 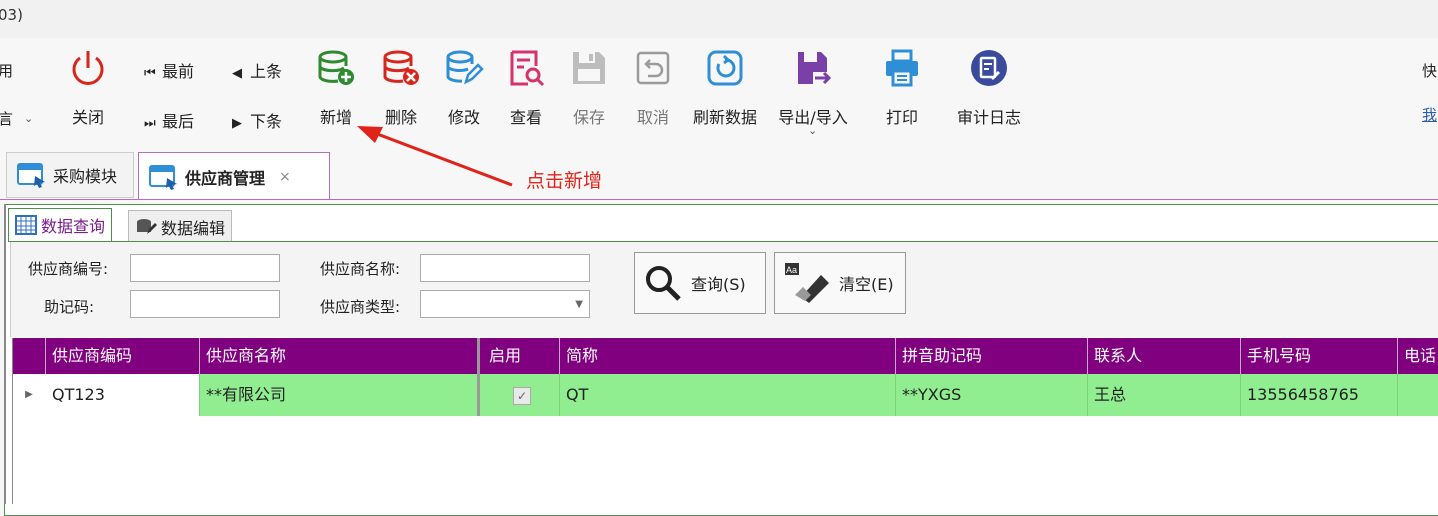 I want to click on grid-header: 供应商编码 供应商名称 启用 简称 拼音助记码 联系人 手机号码 电话, so click(x=725, y=356).